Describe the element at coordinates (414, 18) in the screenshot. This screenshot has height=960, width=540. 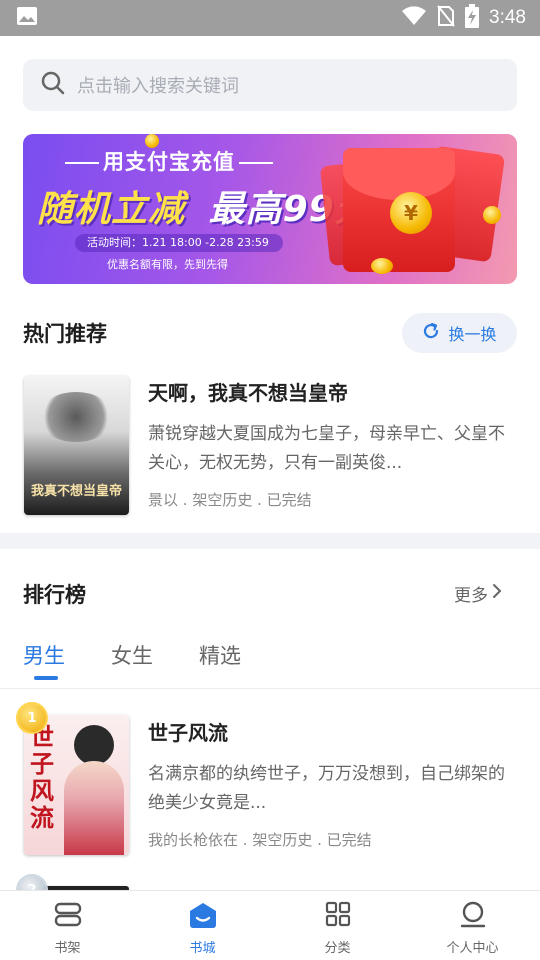
I see `wifi-icon` at that location.